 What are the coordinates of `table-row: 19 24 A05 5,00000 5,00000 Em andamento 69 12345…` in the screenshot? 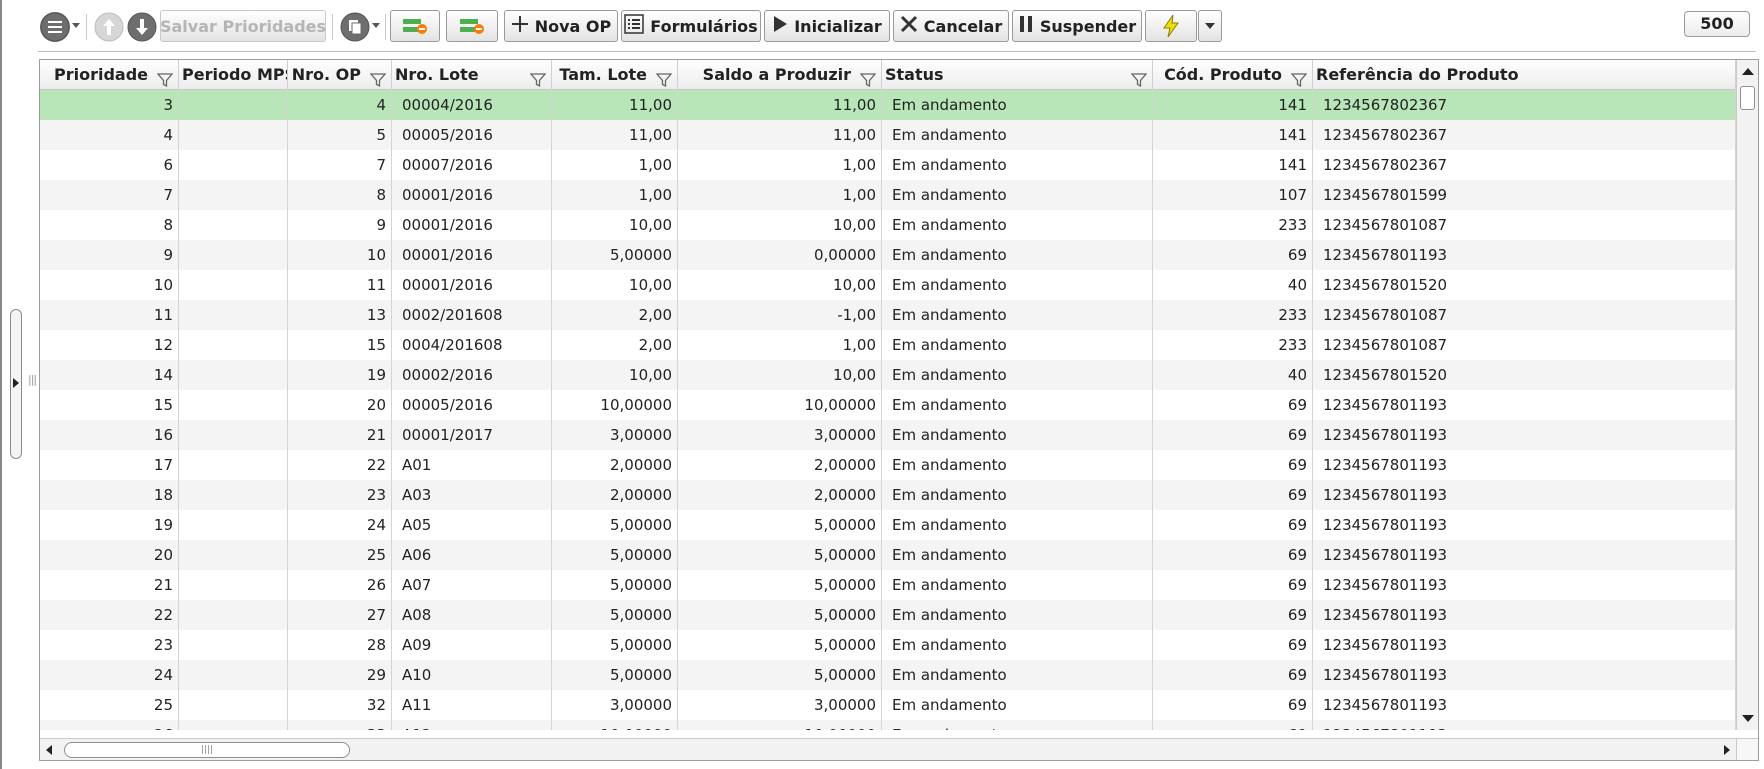 It's located at (888, 525).